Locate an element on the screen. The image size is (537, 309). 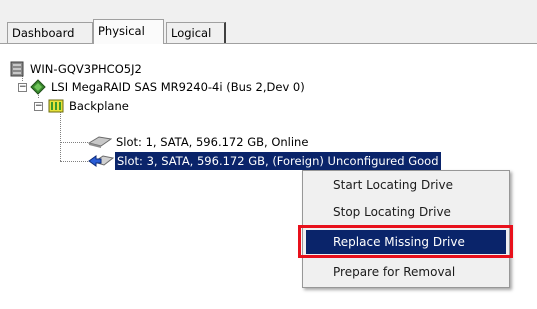
foreign-drive-icon is located at coordinates (101, 161).